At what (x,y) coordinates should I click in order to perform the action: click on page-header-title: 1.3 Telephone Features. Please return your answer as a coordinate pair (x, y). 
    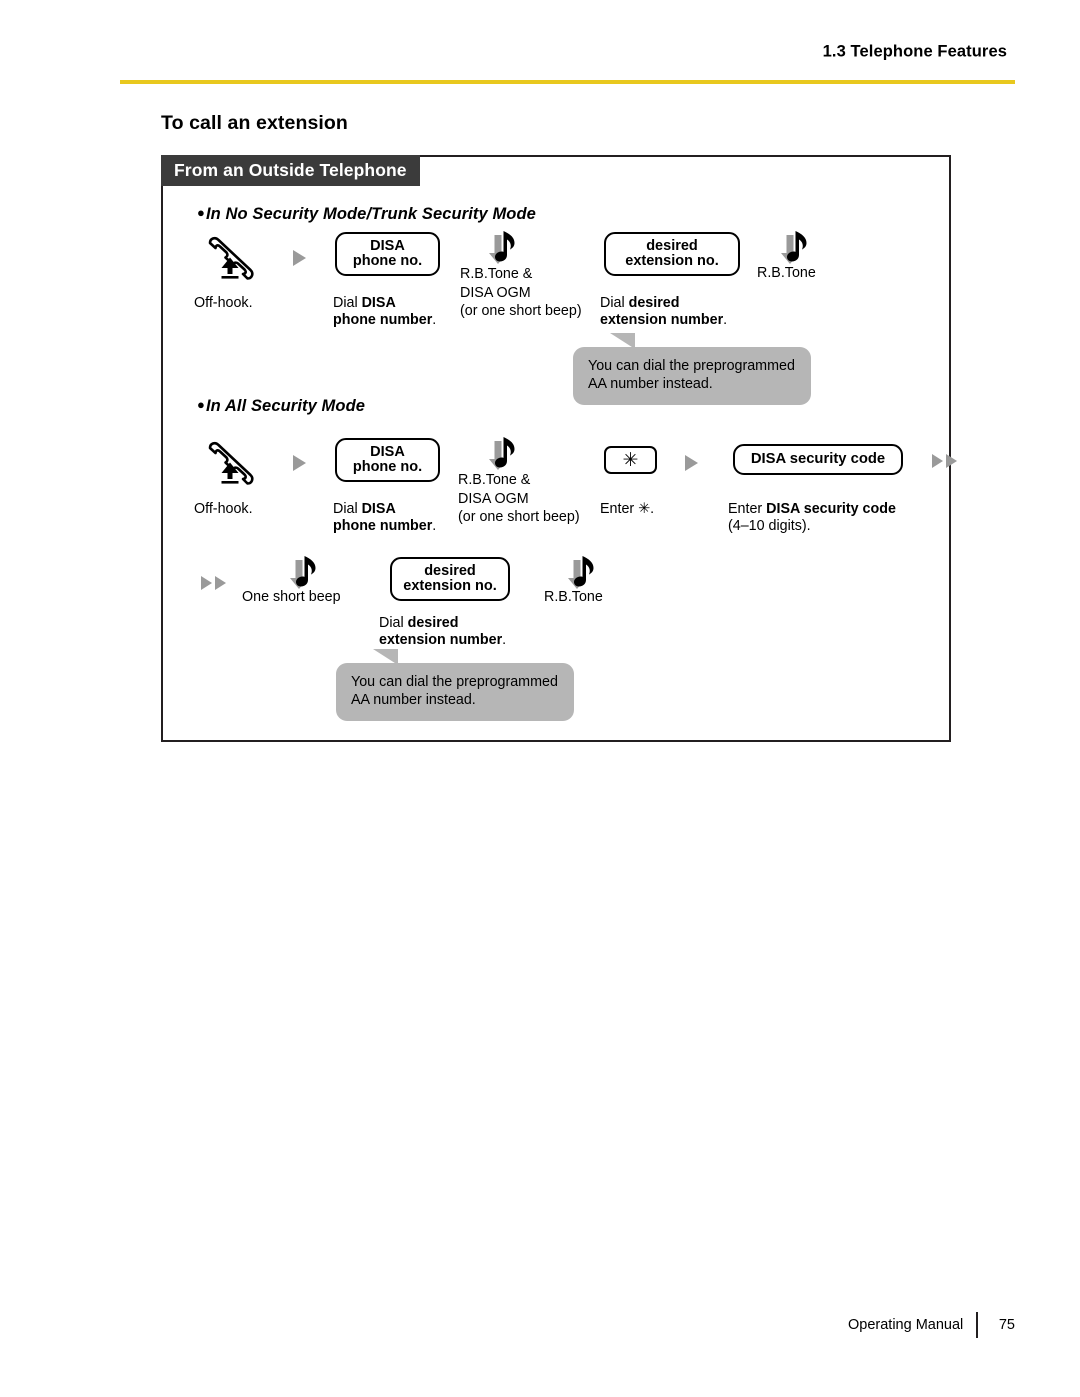
    Looking at the image, I should click on (914, 51).